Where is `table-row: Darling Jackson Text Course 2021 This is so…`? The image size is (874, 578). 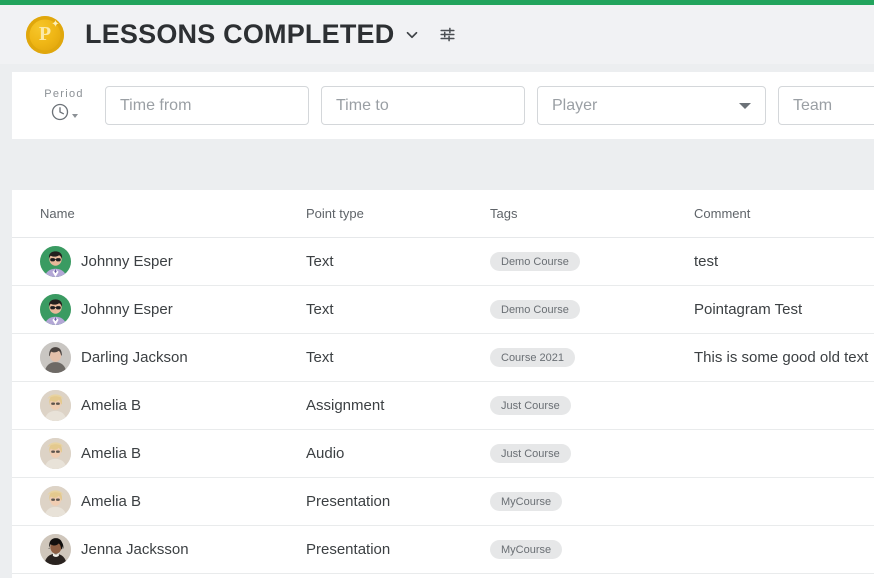
table-row: Darling Jackson Text Course 2021 This is so… is located at coordinates (443, 358).